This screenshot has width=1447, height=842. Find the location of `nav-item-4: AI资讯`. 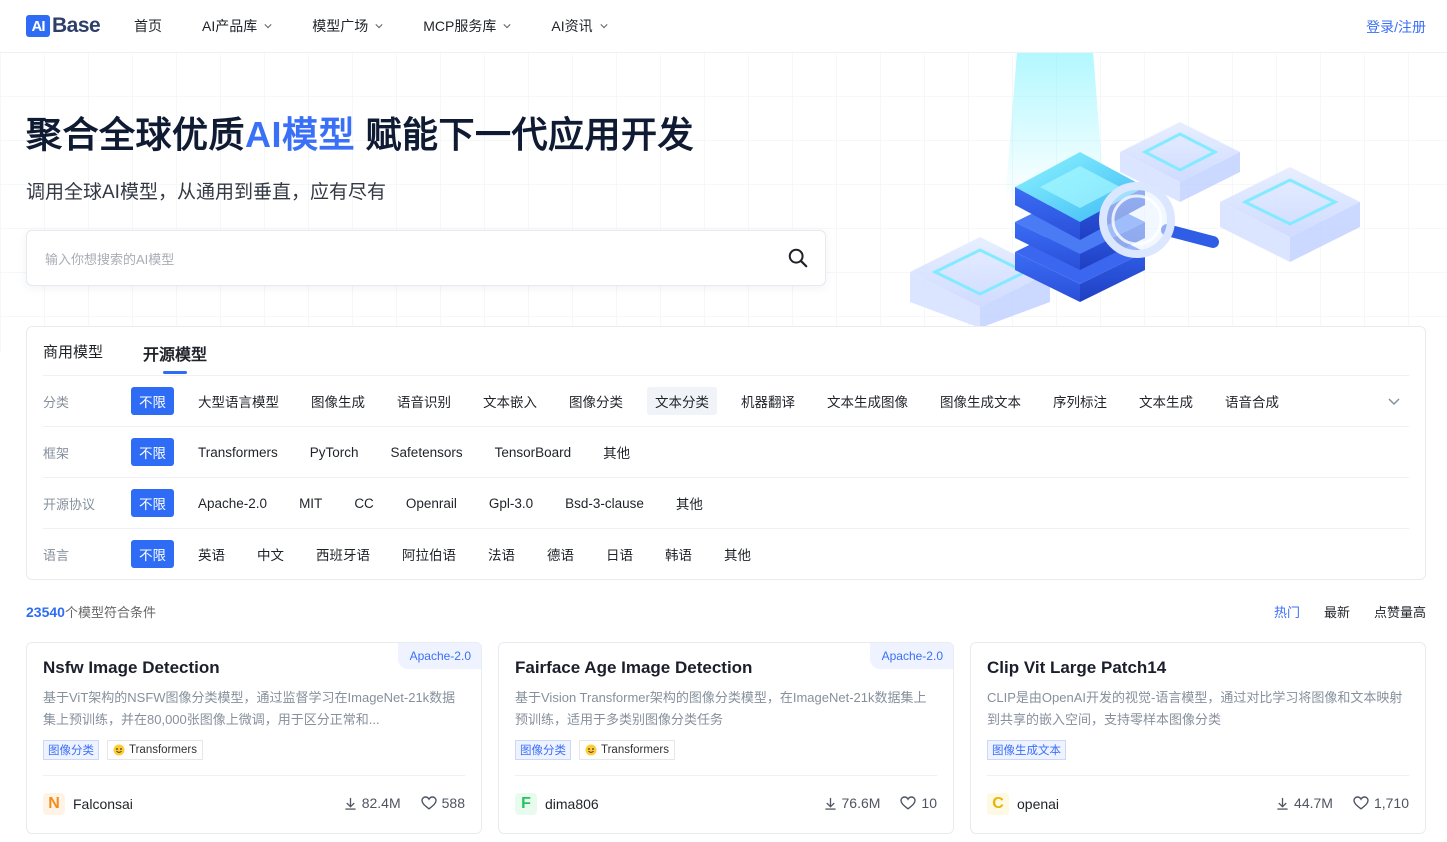

nav-item-4: AI资讯 is located at coordinates (579, 26).